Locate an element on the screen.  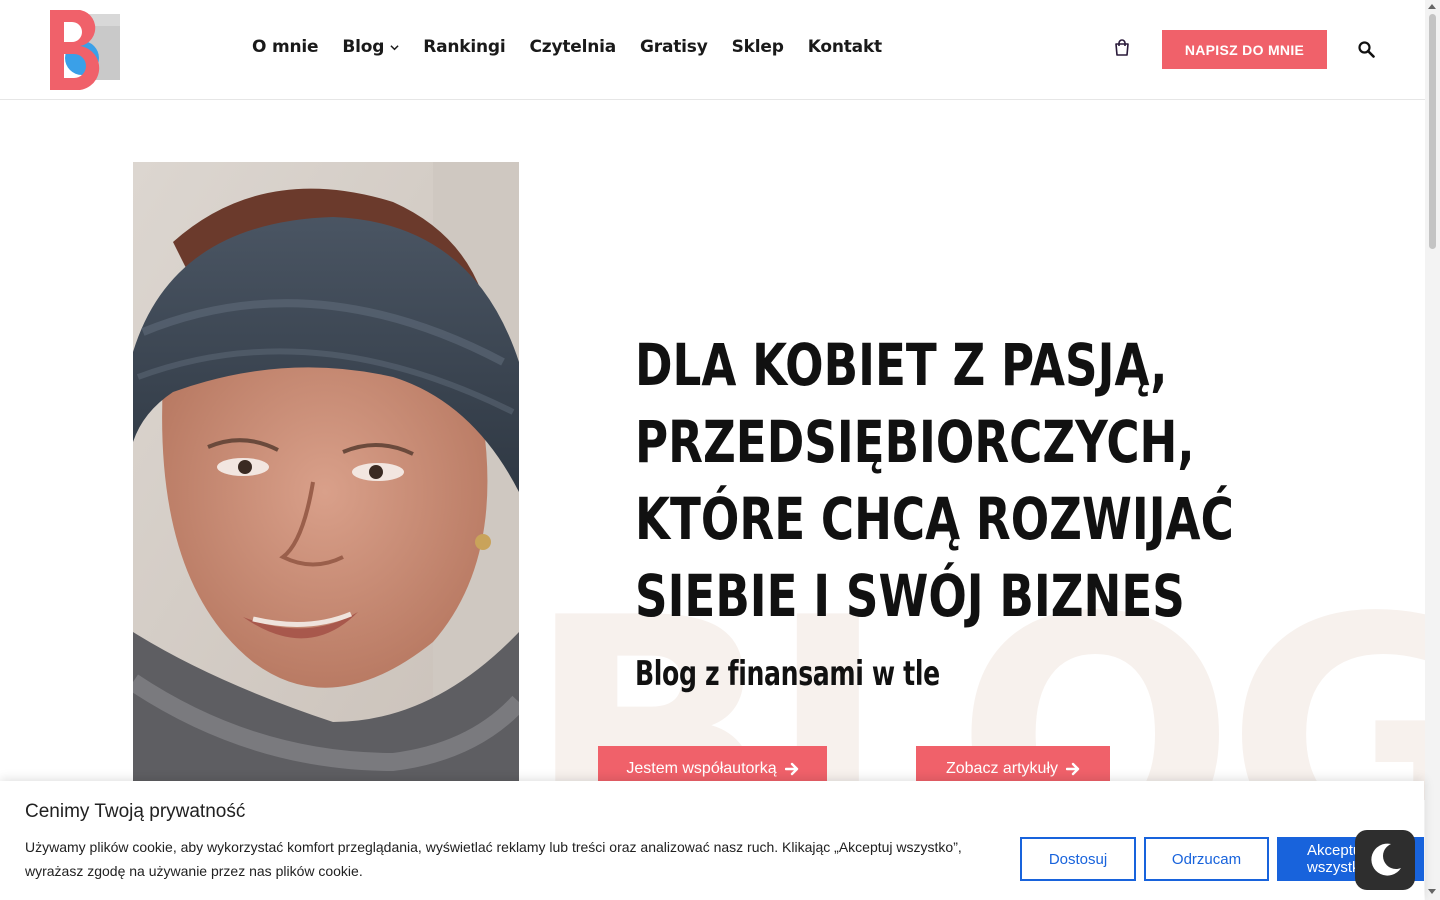
nav-label: O mnie is located at coordinates (285, 47).